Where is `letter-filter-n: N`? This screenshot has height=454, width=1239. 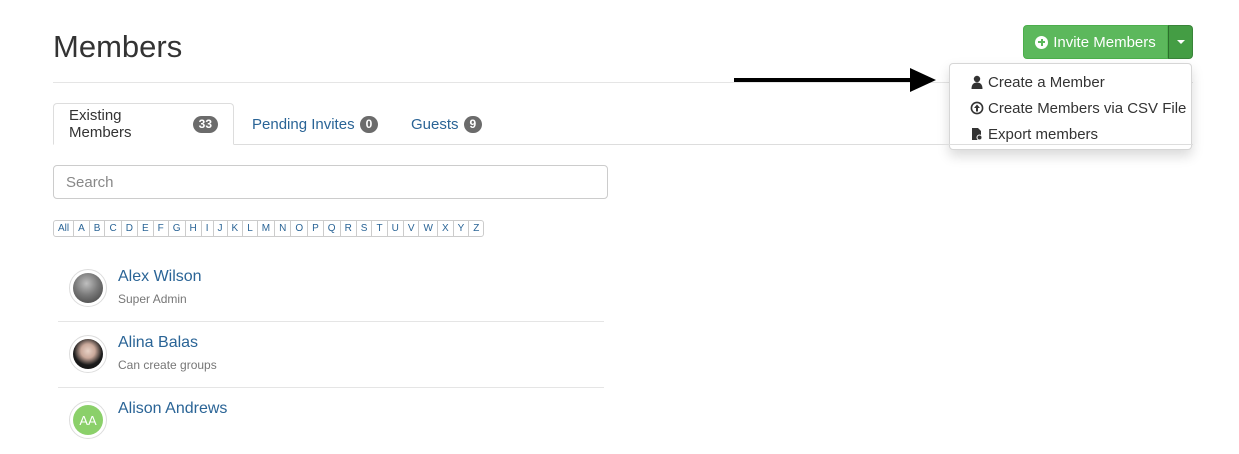
letter-filter-n: N is located at coordinates (283, 228).